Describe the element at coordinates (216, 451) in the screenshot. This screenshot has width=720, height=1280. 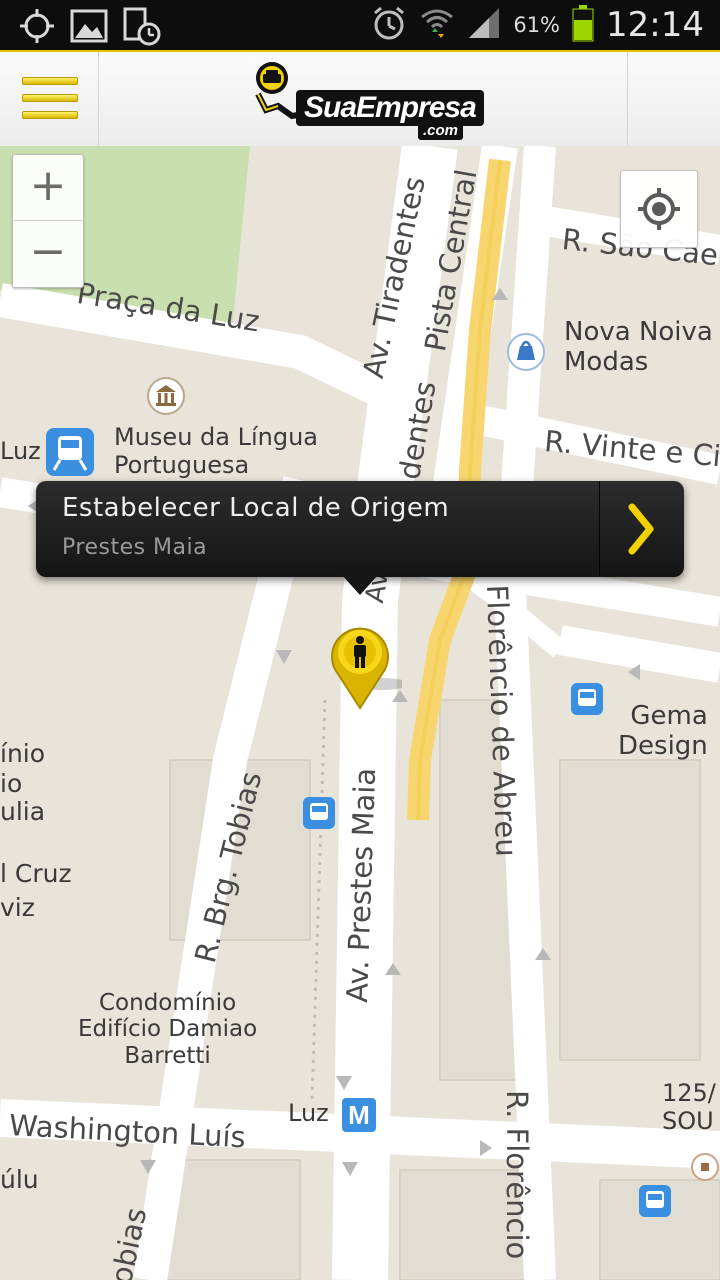
I see `place-label: Museu da Língua Portuguesa` at that location.